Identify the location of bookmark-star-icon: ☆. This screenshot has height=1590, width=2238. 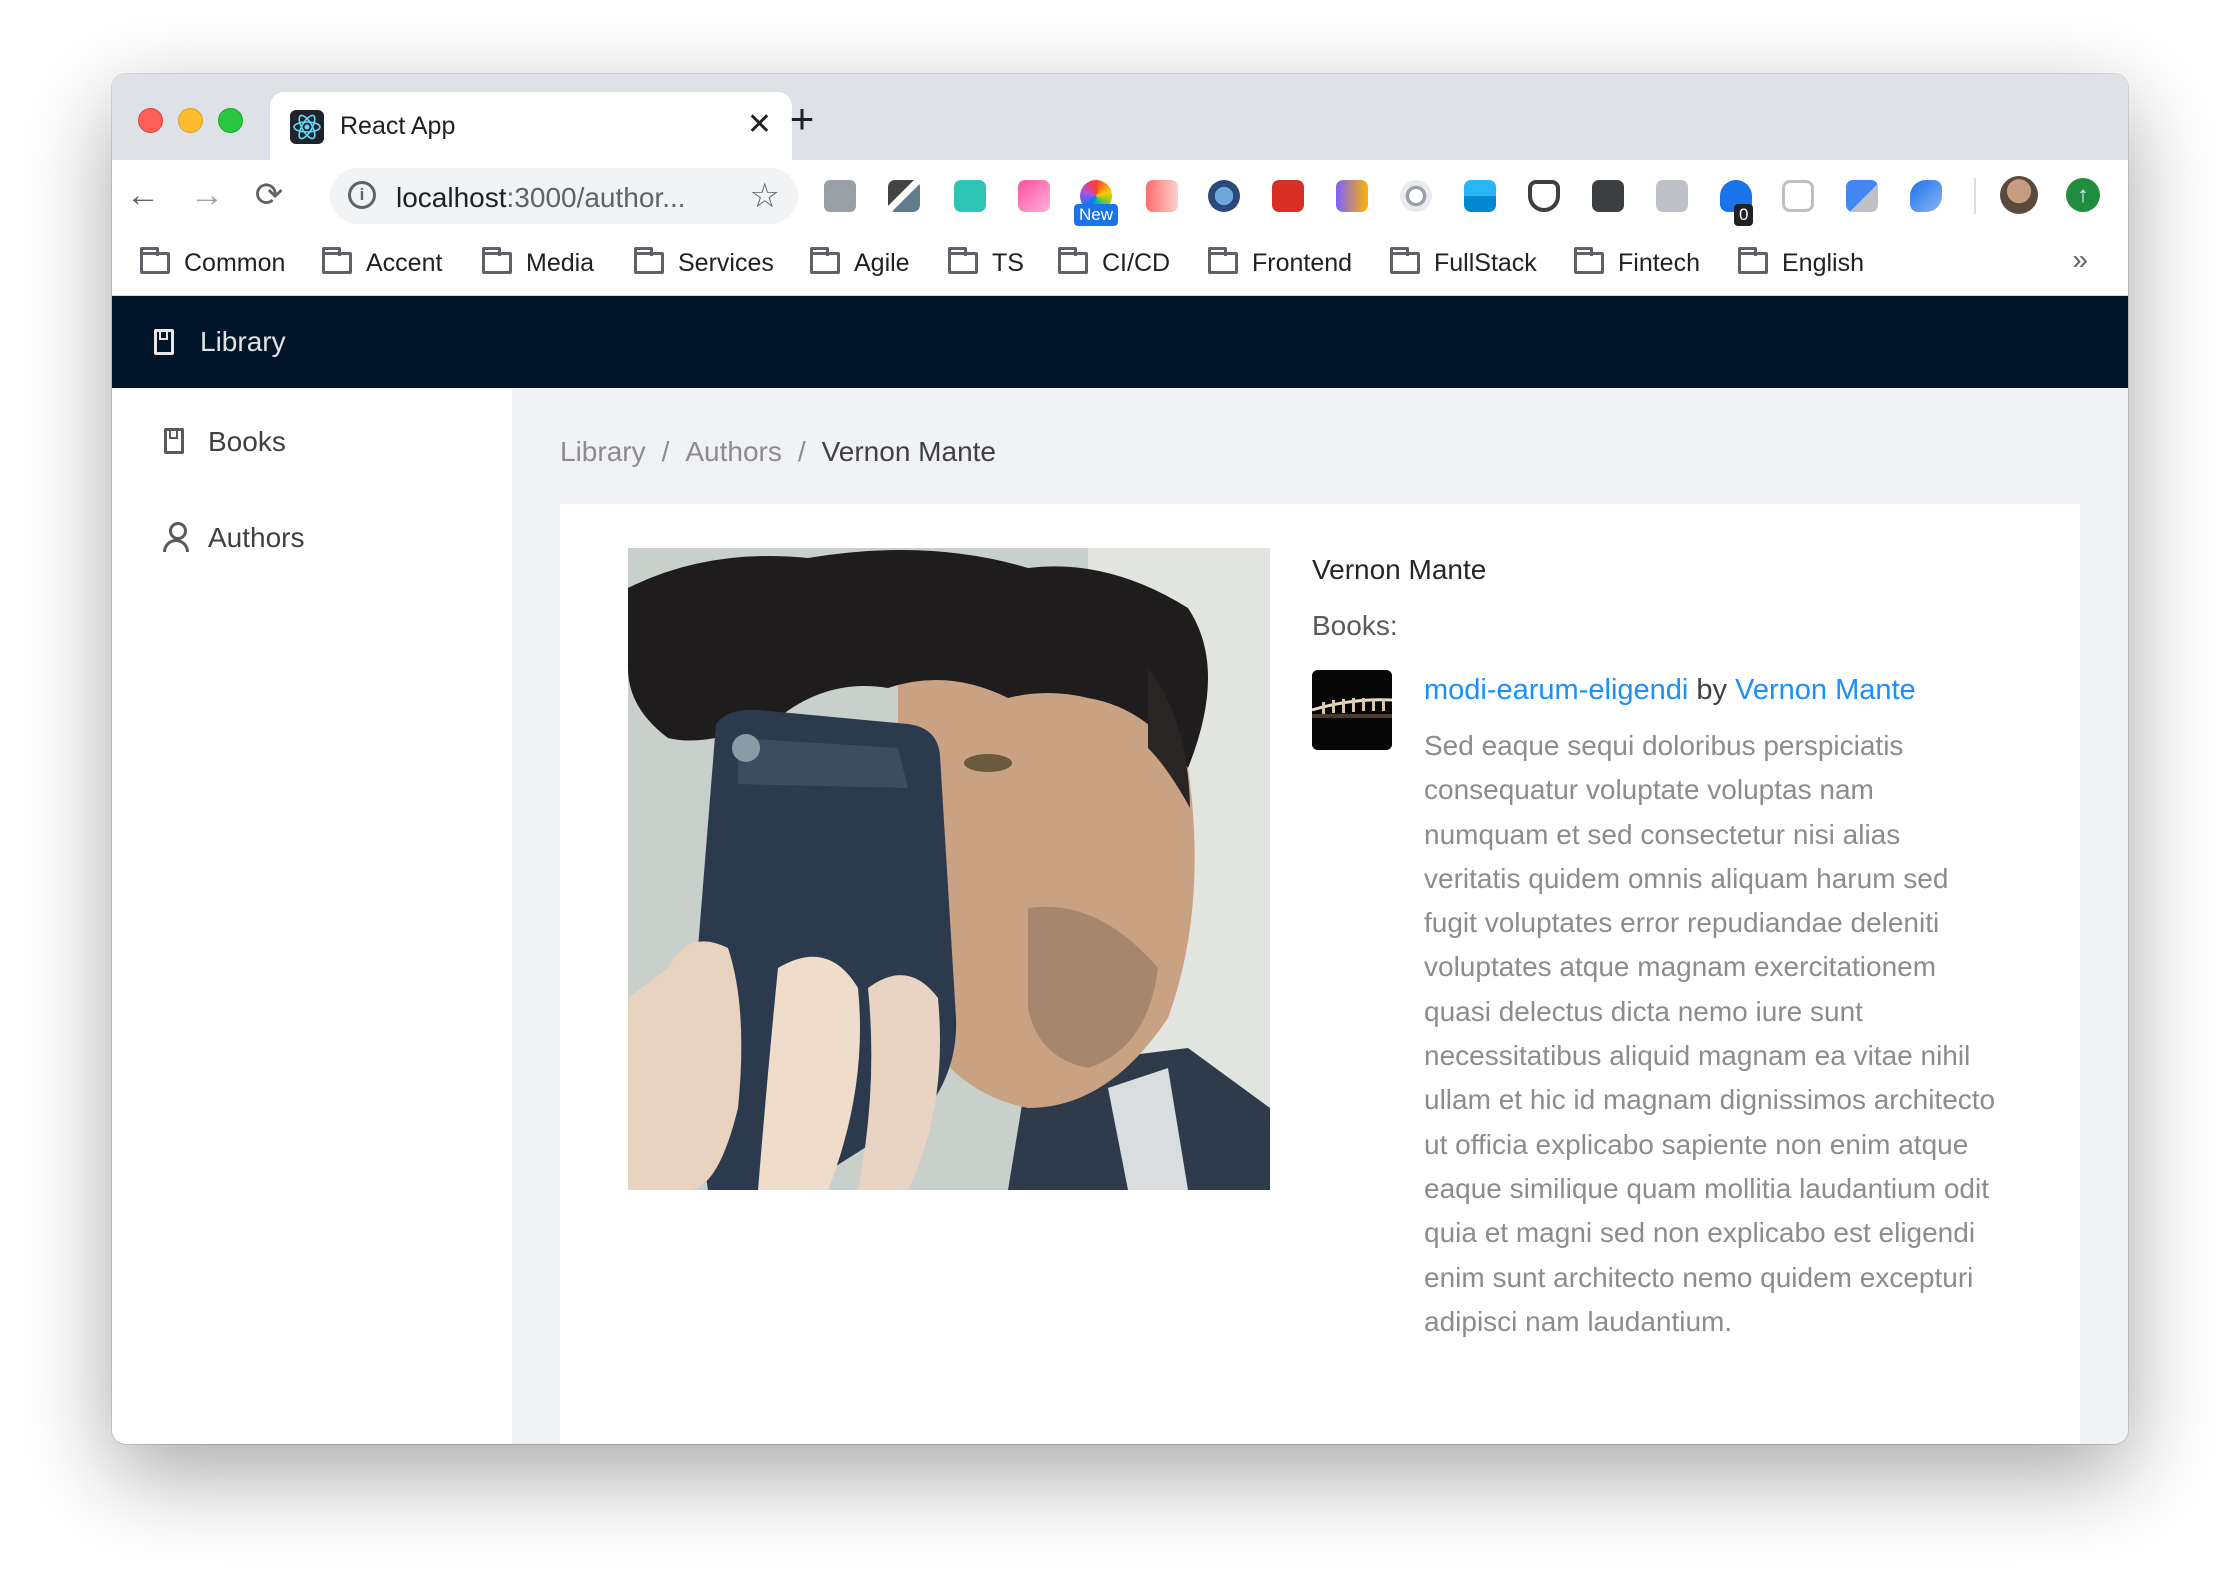
(765, 196).